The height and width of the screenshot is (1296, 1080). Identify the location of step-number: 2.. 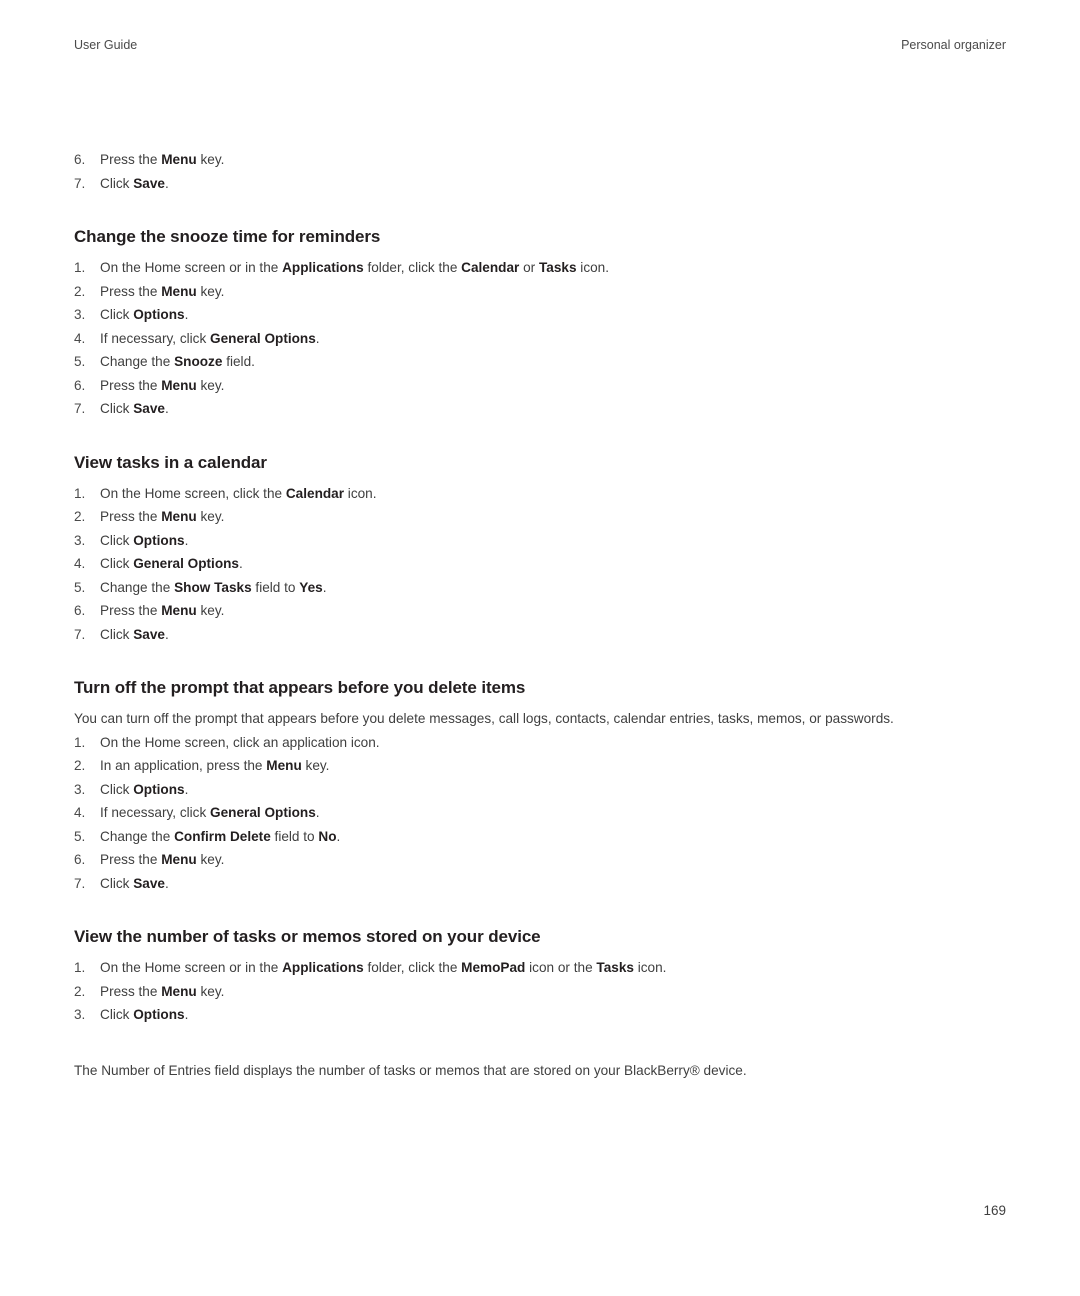
(80, 765).